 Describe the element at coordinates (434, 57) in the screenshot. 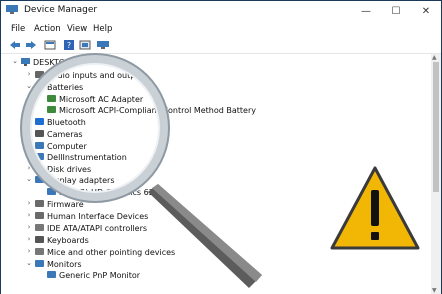

I see `scroll-up-icon: ▲` at that location.